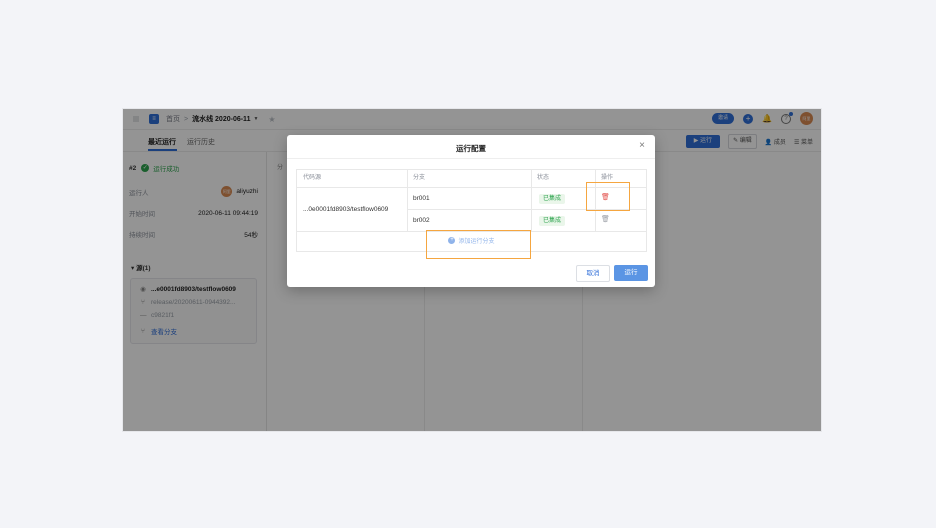 The width and height of the screenshot is (936, 528). I want to click on branch-cell: br001, so click(421, 198).